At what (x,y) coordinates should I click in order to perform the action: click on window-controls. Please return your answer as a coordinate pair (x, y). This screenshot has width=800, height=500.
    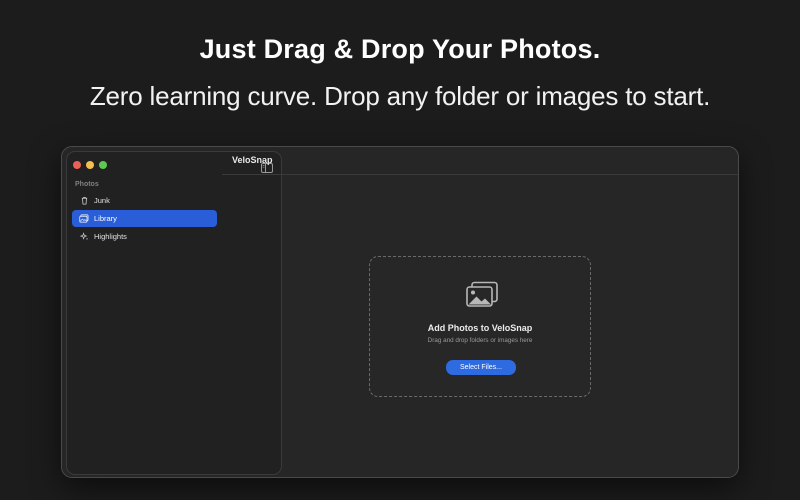
    Looking at the image, I should click on (90, 165).